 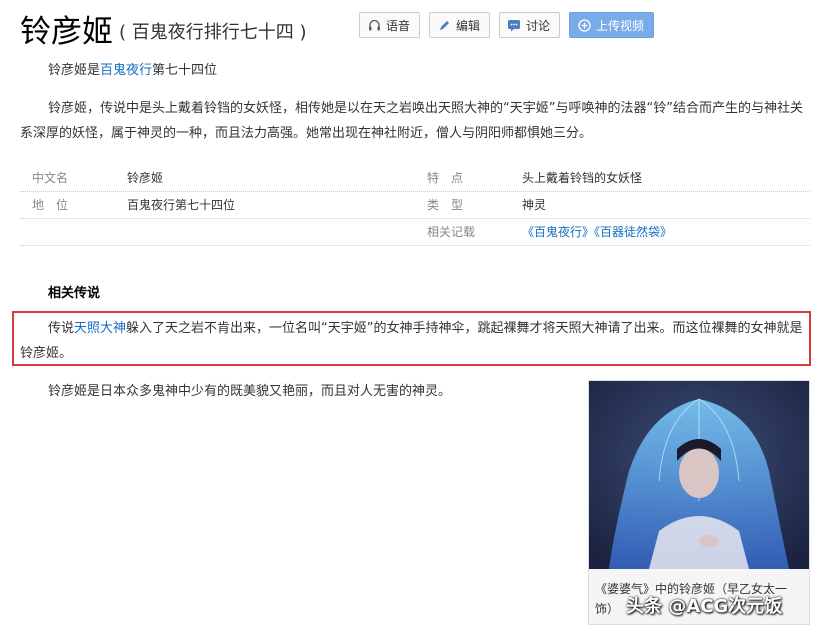 What do you see at coordinates (398, 25) in the screenshot?
I see `audio-button-label: 语音` at bounding box center [398, 25].